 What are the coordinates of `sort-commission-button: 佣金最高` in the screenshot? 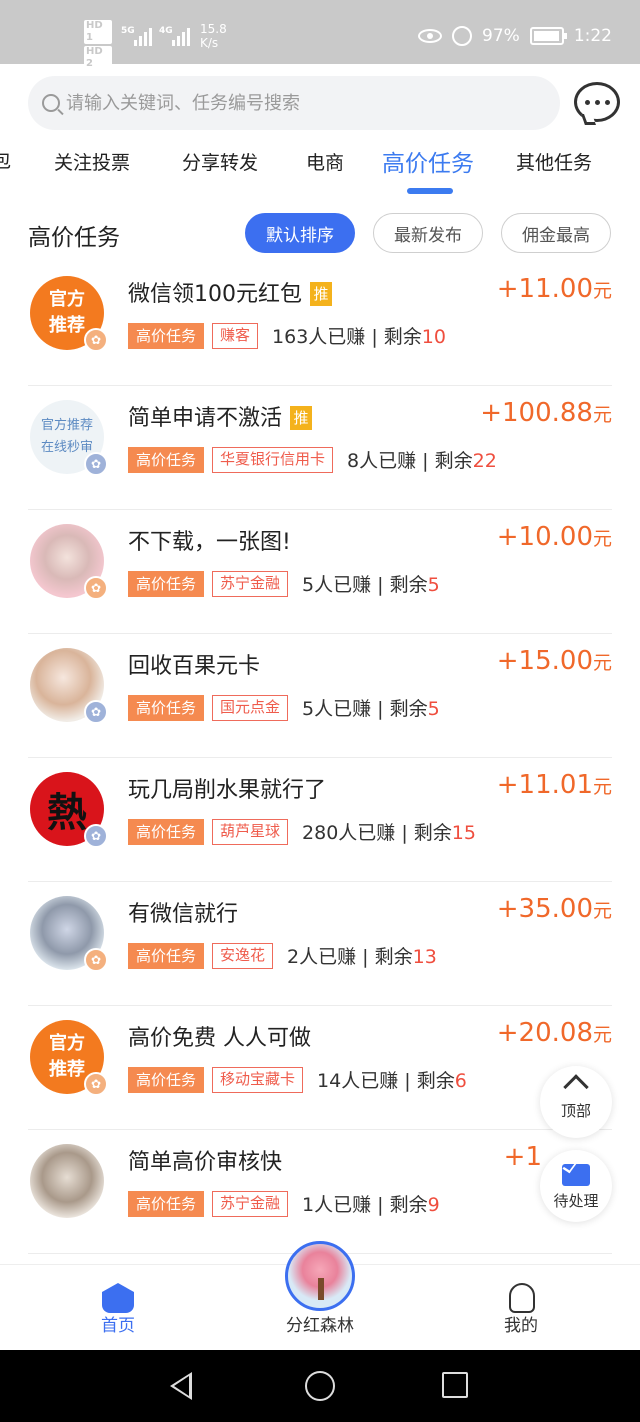 It's located at (556, 233).